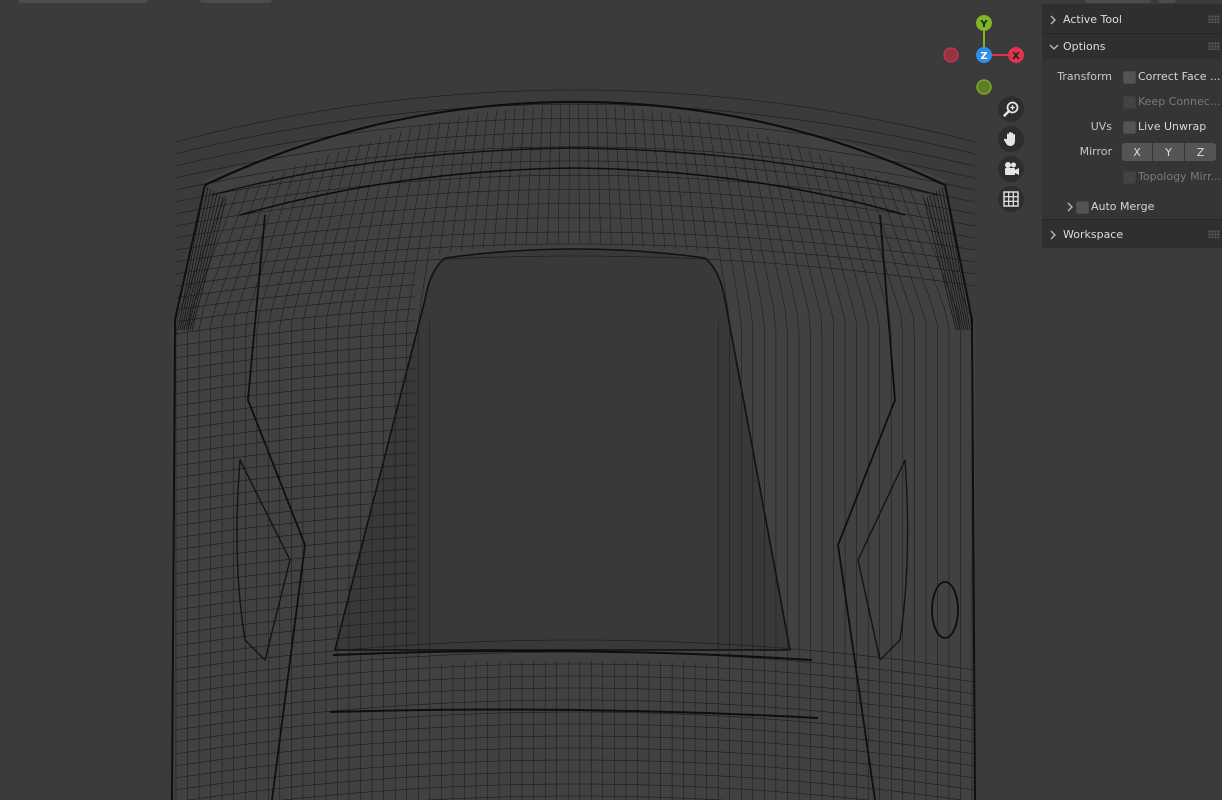 The width and height of the screenshot is (1222, 800). What do you see at coordinates (1129, 77) in the screenshot?
I see `correct-face-checkbox` at bounding box center [1129, 77].